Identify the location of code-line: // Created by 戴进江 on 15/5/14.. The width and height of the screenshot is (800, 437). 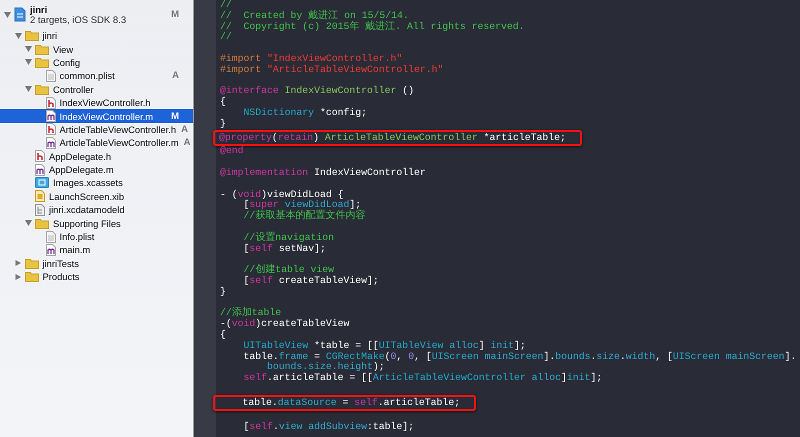
(314, 15).